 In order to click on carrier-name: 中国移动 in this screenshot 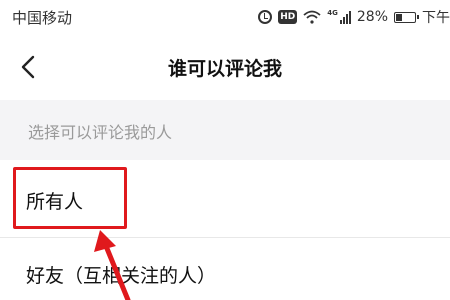, I will do `click(42, 18)`.